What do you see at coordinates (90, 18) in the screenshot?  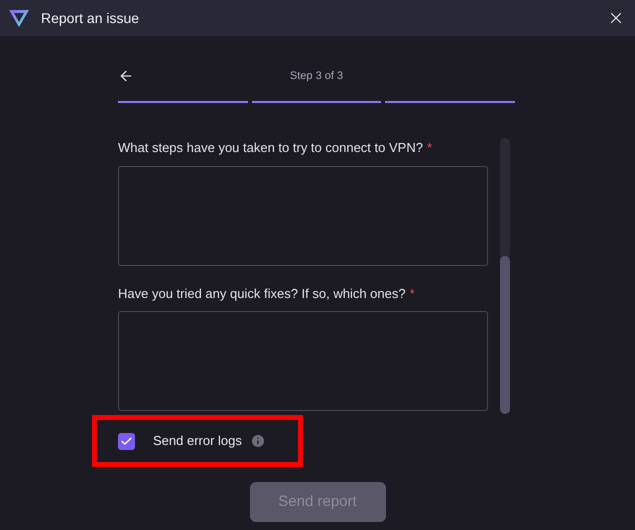 I see `window-title: Report an issue` at bounding box center [90, 18].